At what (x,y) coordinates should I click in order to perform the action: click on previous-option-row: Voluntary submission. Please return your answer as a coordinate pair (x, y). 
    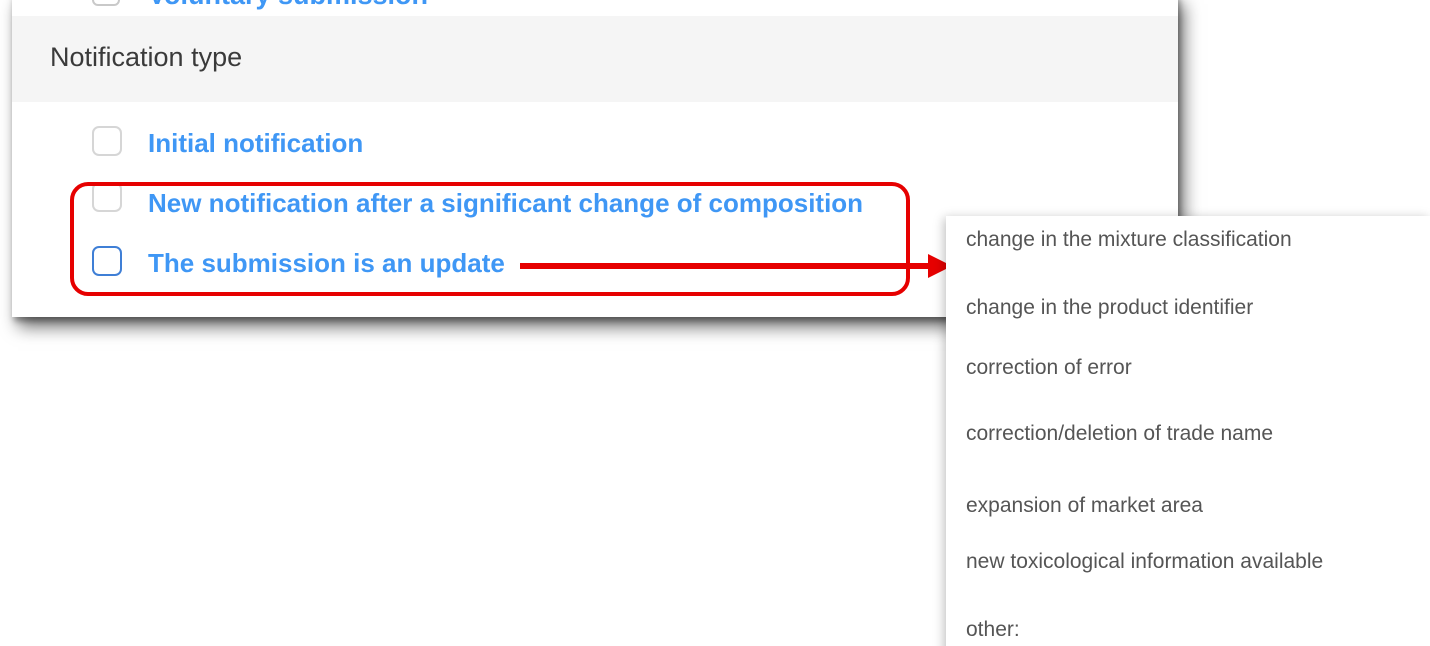
    Looking at the image, I should click on (595, 8).